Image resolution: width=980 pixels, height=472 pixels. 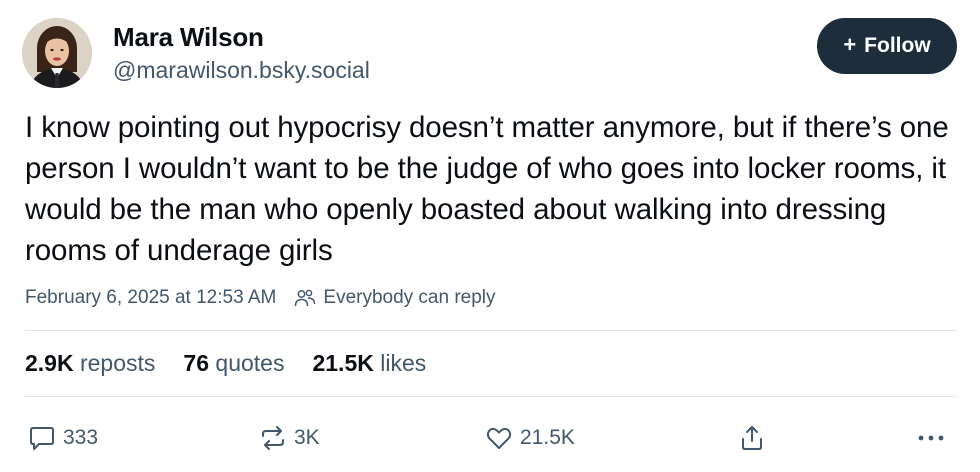 I want to click on reply-settings: Everybody can reply, so click(x=395, y=298).